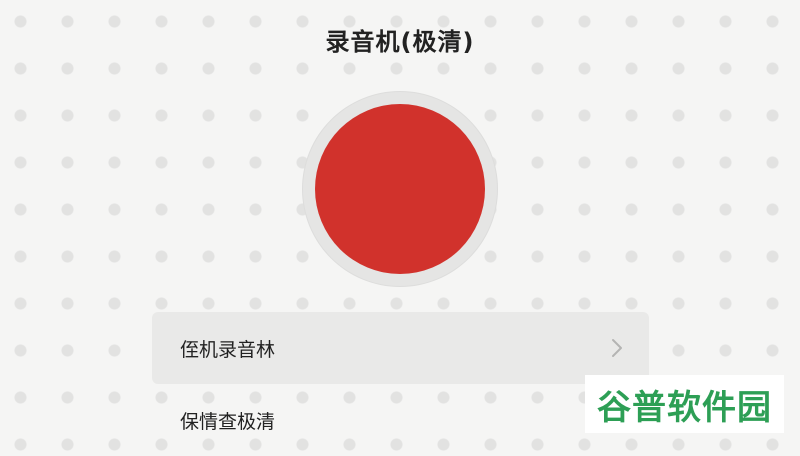 The width and height of the screenshot is (800, 456). What do you see at coordinates (400, 420) in the screenshot?
I see `menu-item-2: 保情查极清` at bounding box center [400, 420].